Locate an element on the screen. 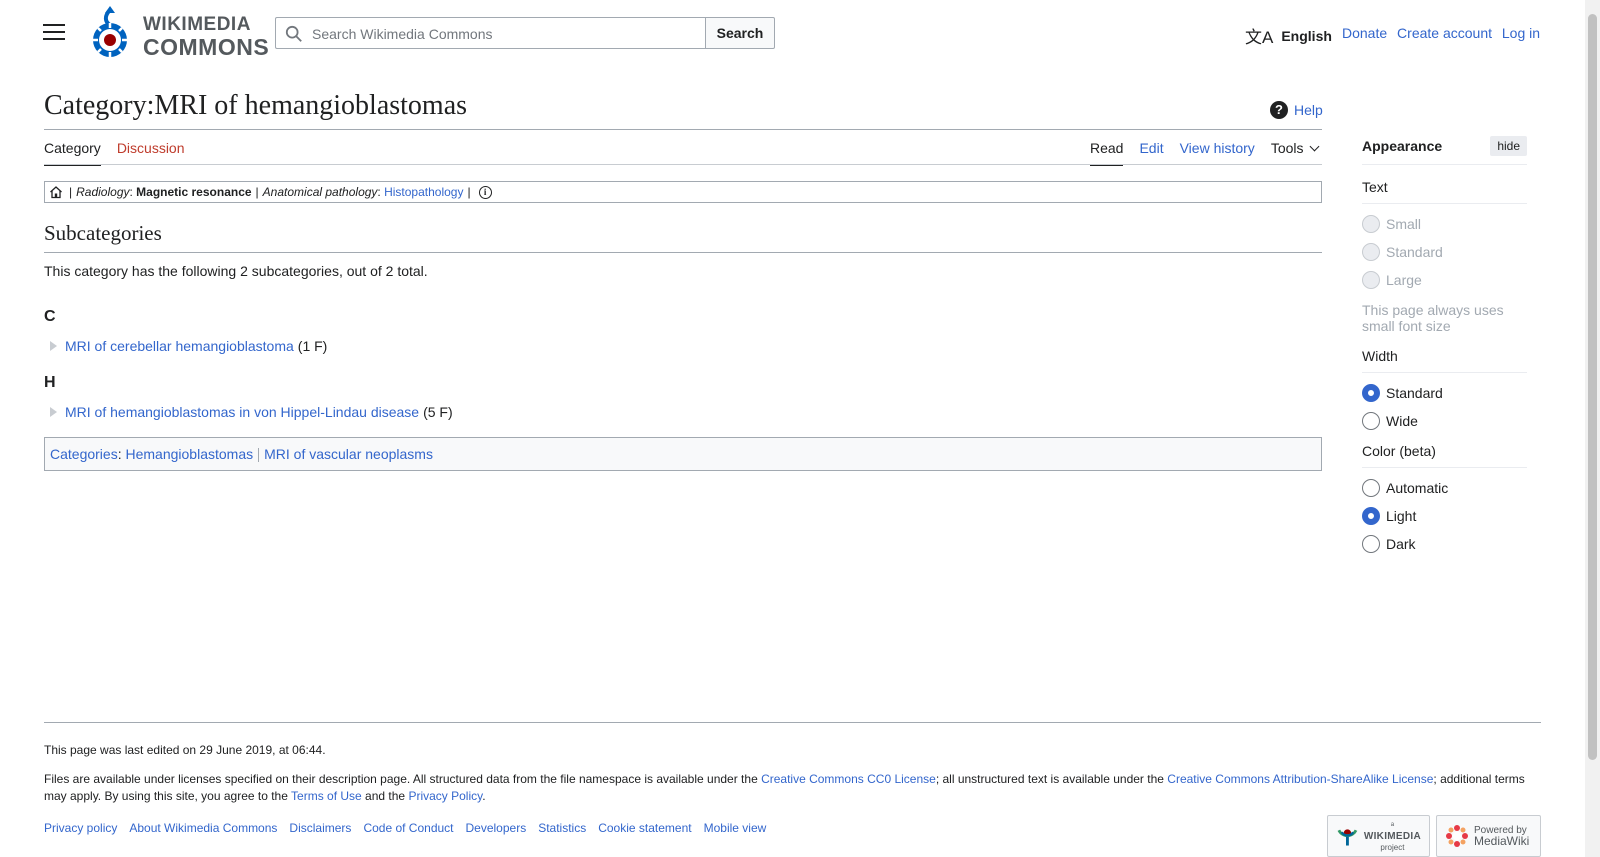 The height and width of the screenshot is (857, 1600). category-link-hemangioblastomas: Hemangioblastomas is located at coordinates (189, 454).